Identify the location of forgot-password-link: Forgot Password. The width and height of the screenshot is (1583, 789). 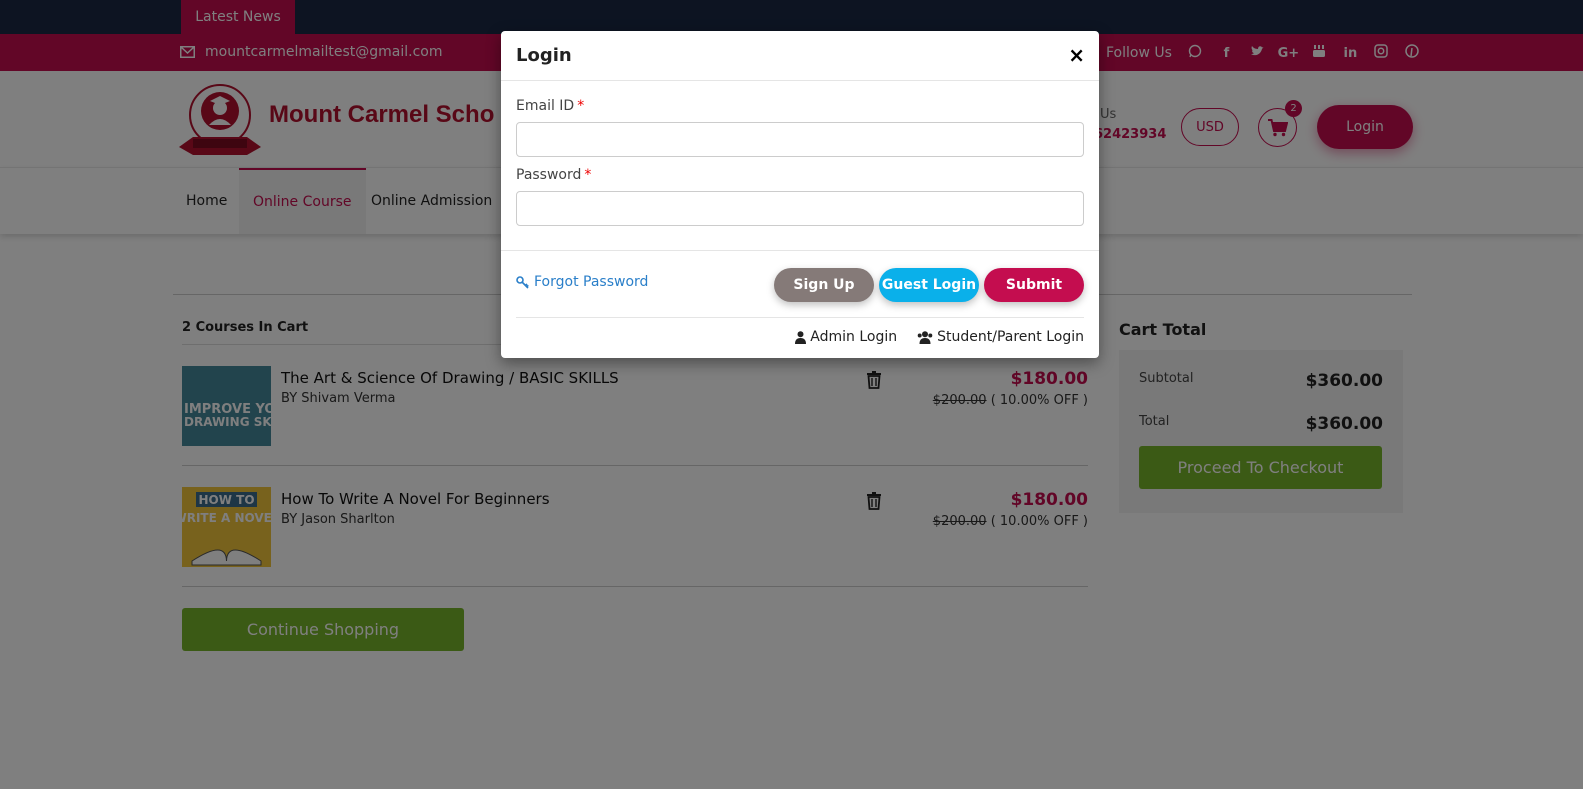
(582, 282).